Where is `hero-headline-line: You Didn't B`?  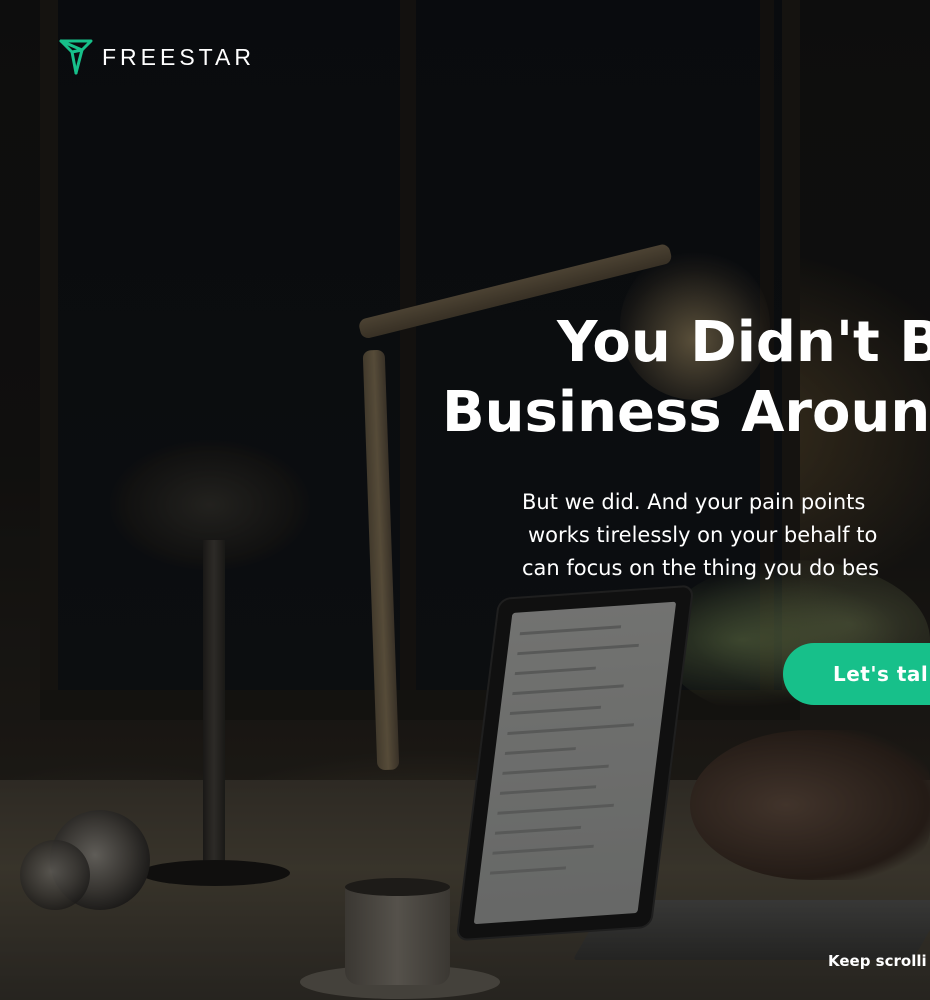 hero-headline-line: You Didn't B is located at coordinates (743, 342).